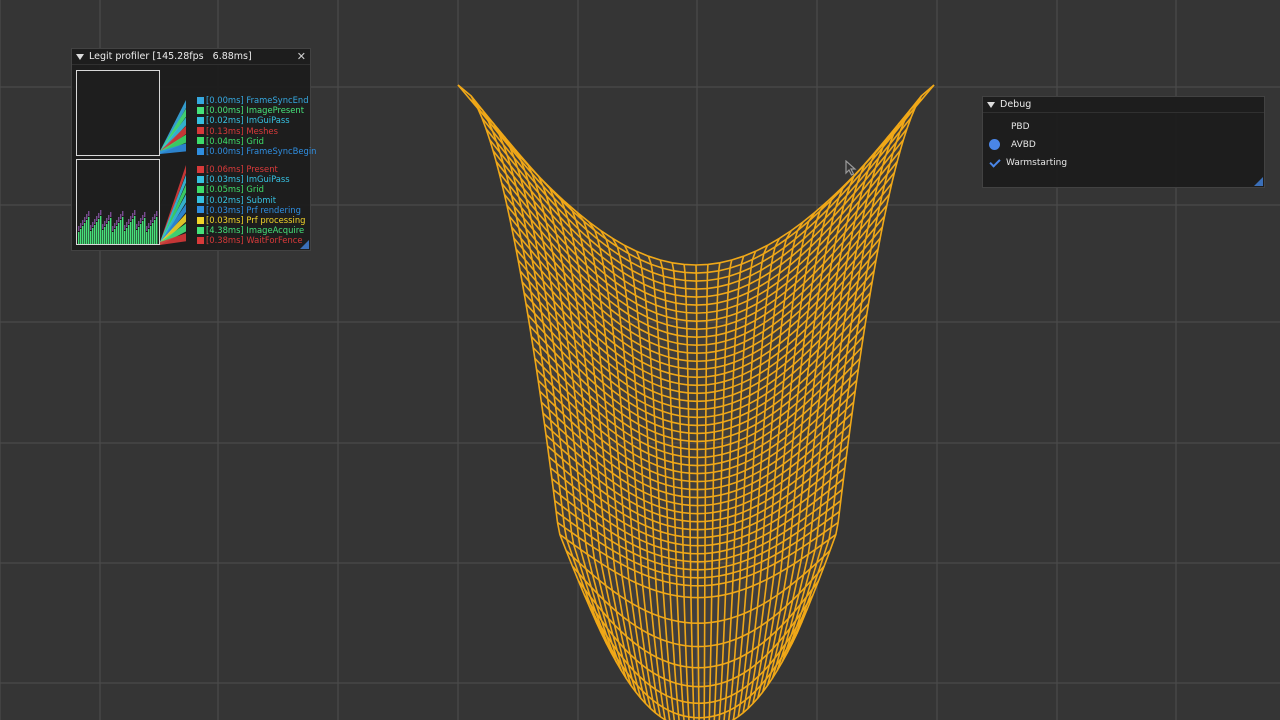 This screenshot has width=1280, height=720. What do you see at coordinates (254, 240) in the screenshot?
I see `entry-label: [0.38ms] WaitForFence` at bounding box center [254, 240].